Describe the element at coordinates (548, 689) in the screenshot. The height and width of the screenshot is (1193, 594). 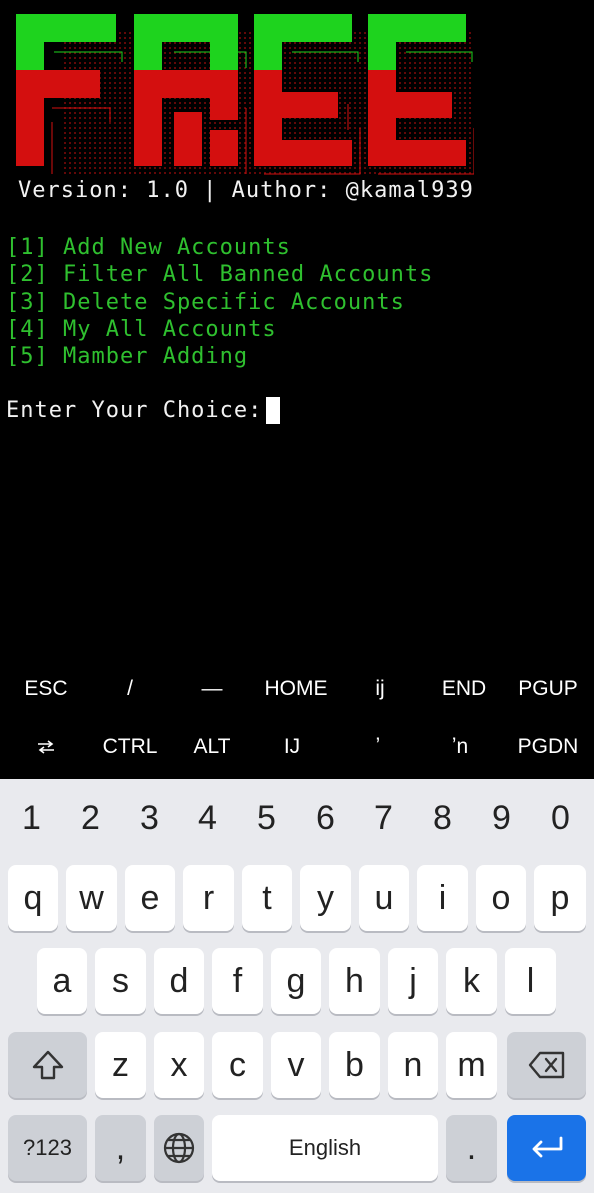
I see `pgup-key: PGUP` at that location.